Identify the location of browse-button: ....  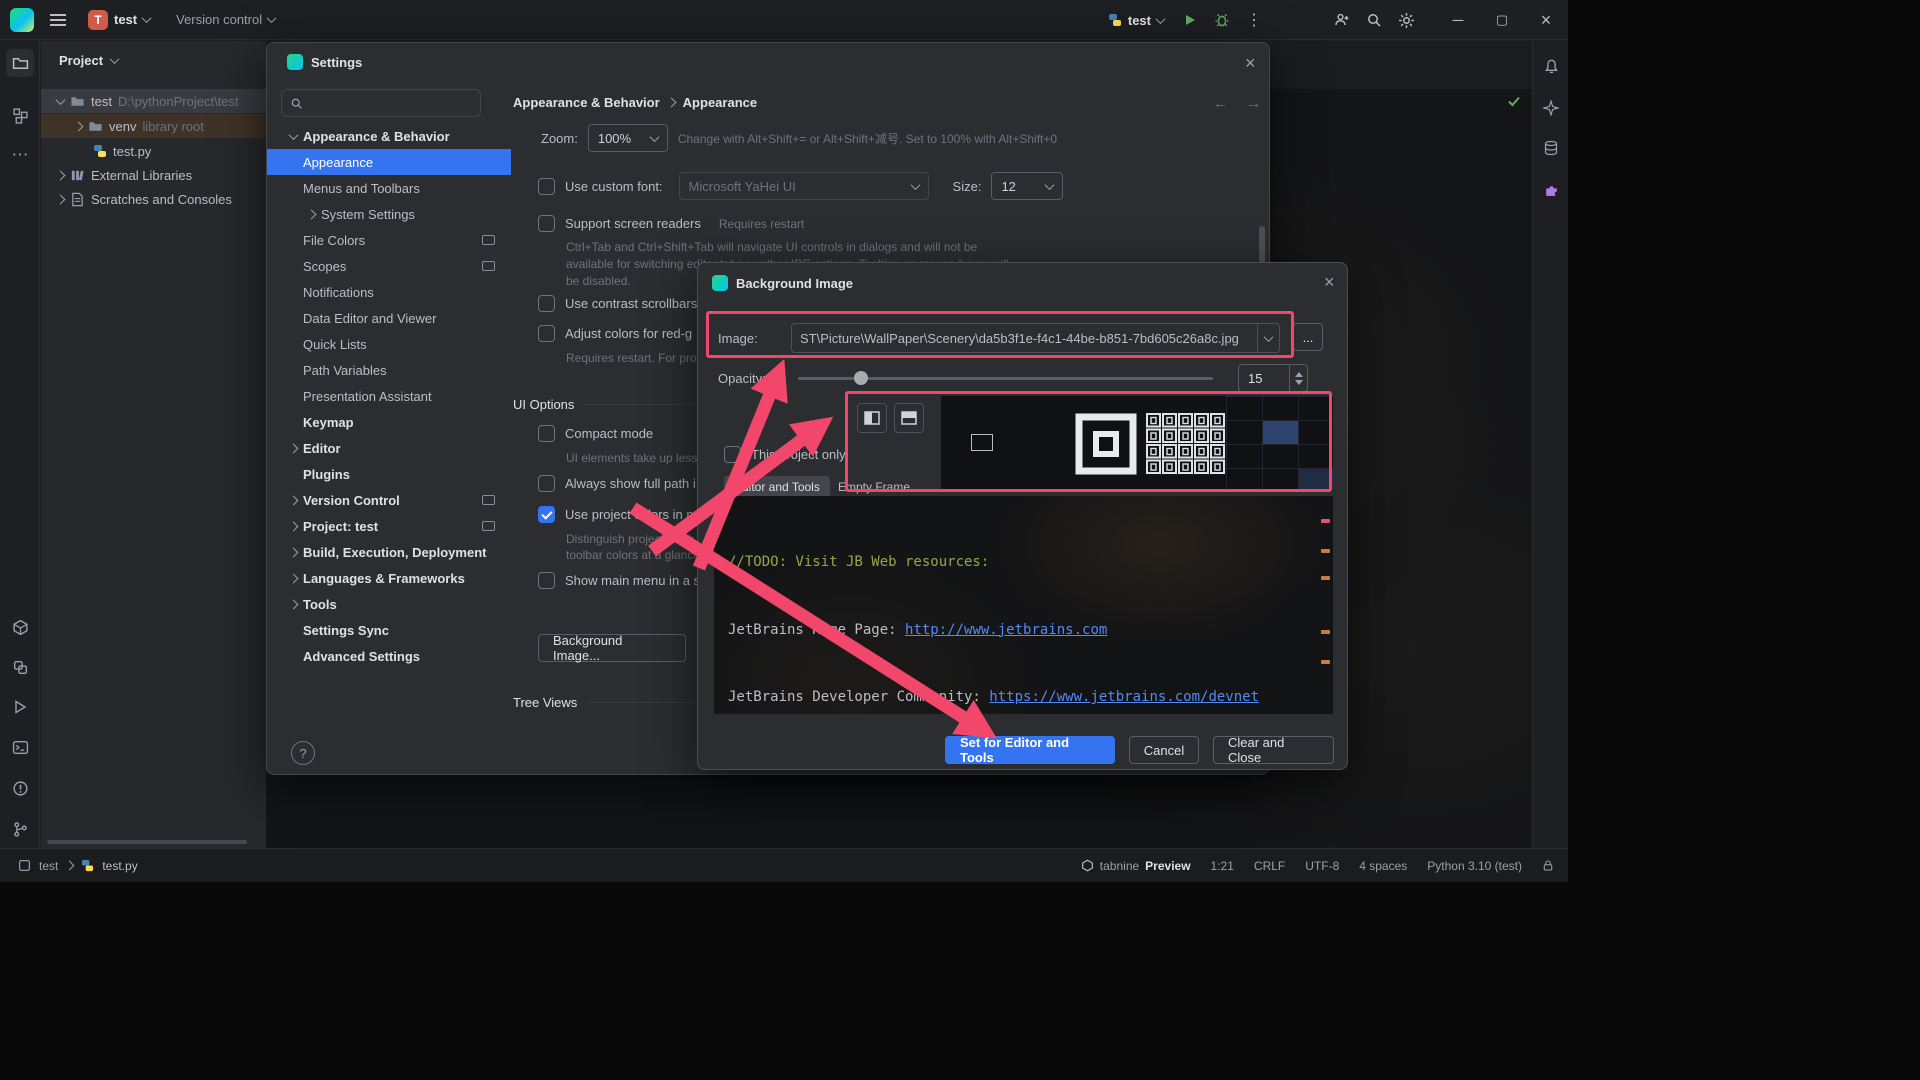
(1308, 337).